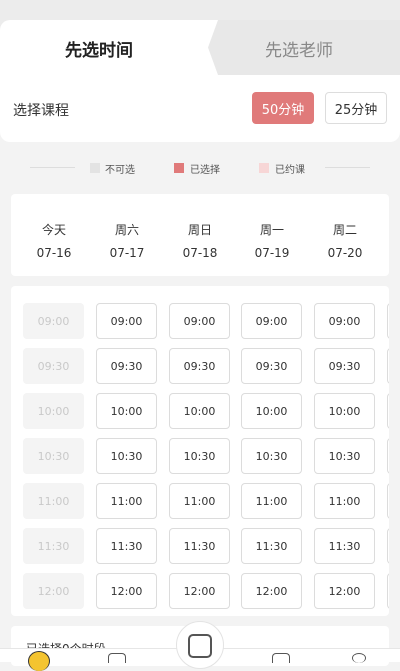 This screenshot has width=400, height=671. Describe the element at coordinates (117, 658) in the screenshot. I see `schedule-icon` at that location.